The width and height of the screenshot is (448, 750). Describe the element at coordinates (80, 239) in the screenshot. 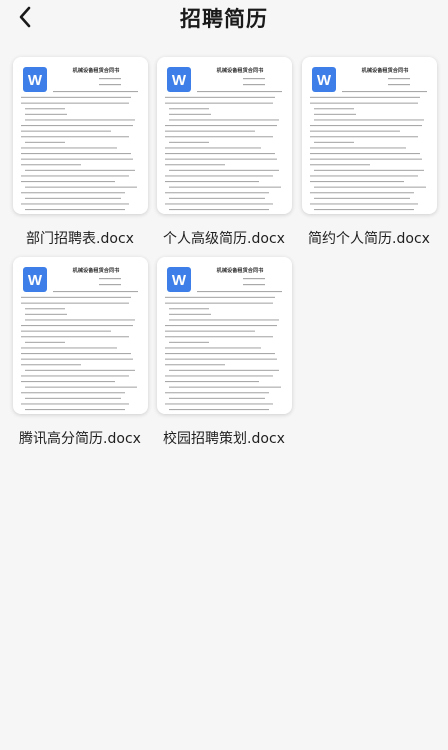

I see `file-name: 部门招聘表.docx` at that location.